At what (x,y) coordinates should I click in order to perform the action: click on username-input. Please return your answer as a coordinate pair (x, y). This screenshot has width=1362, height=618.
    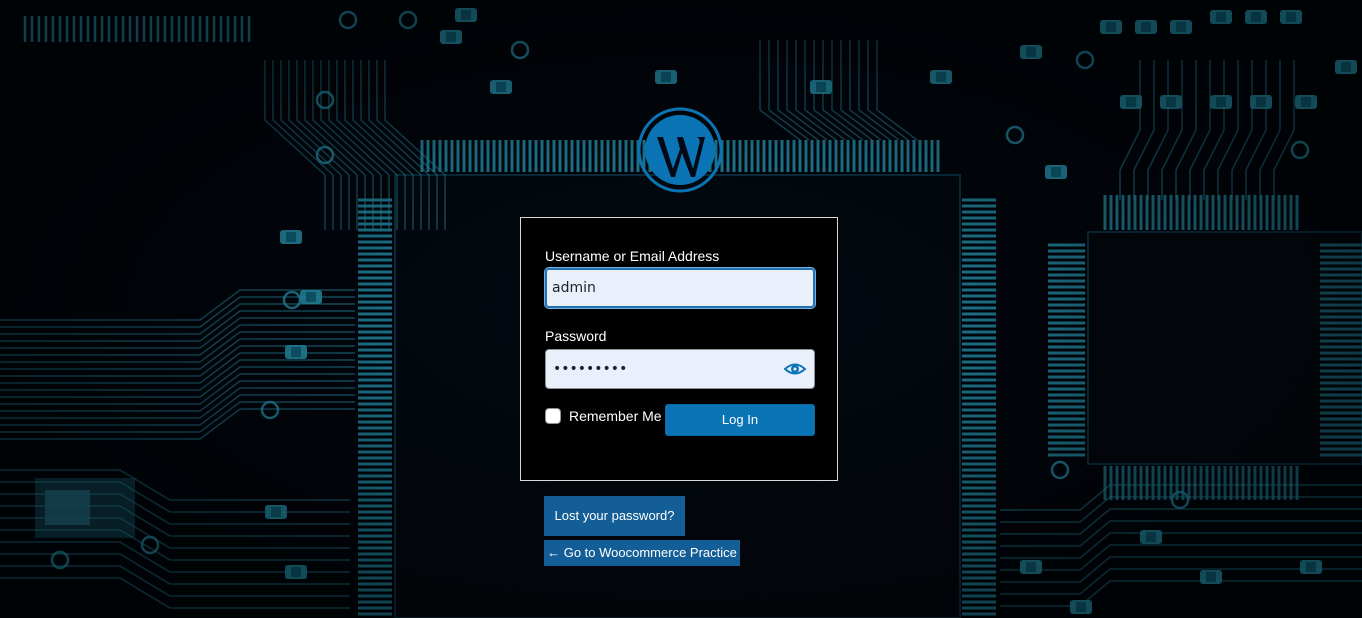
    Looking at the image, I should click on (680, 288).